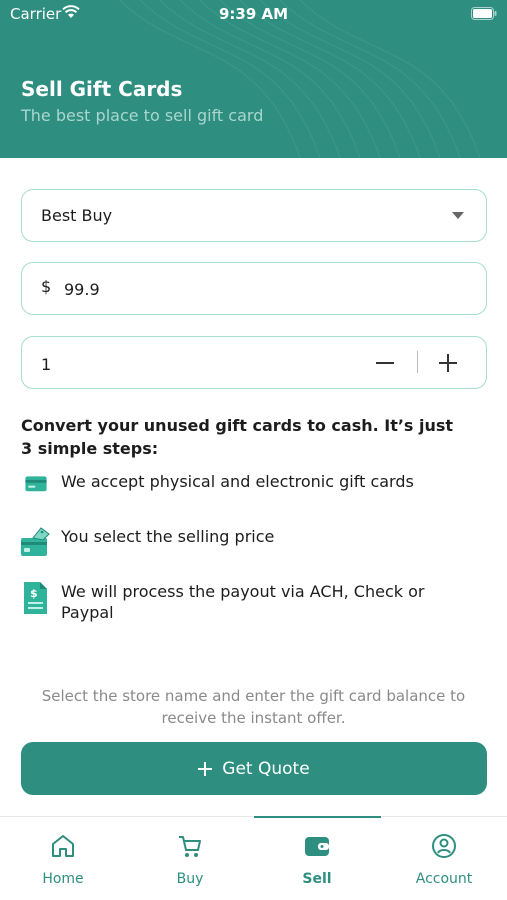  What do you see at coordinates (448, 362) in the screenshot?
I see `increment-button` at bounding box center [448, 362].